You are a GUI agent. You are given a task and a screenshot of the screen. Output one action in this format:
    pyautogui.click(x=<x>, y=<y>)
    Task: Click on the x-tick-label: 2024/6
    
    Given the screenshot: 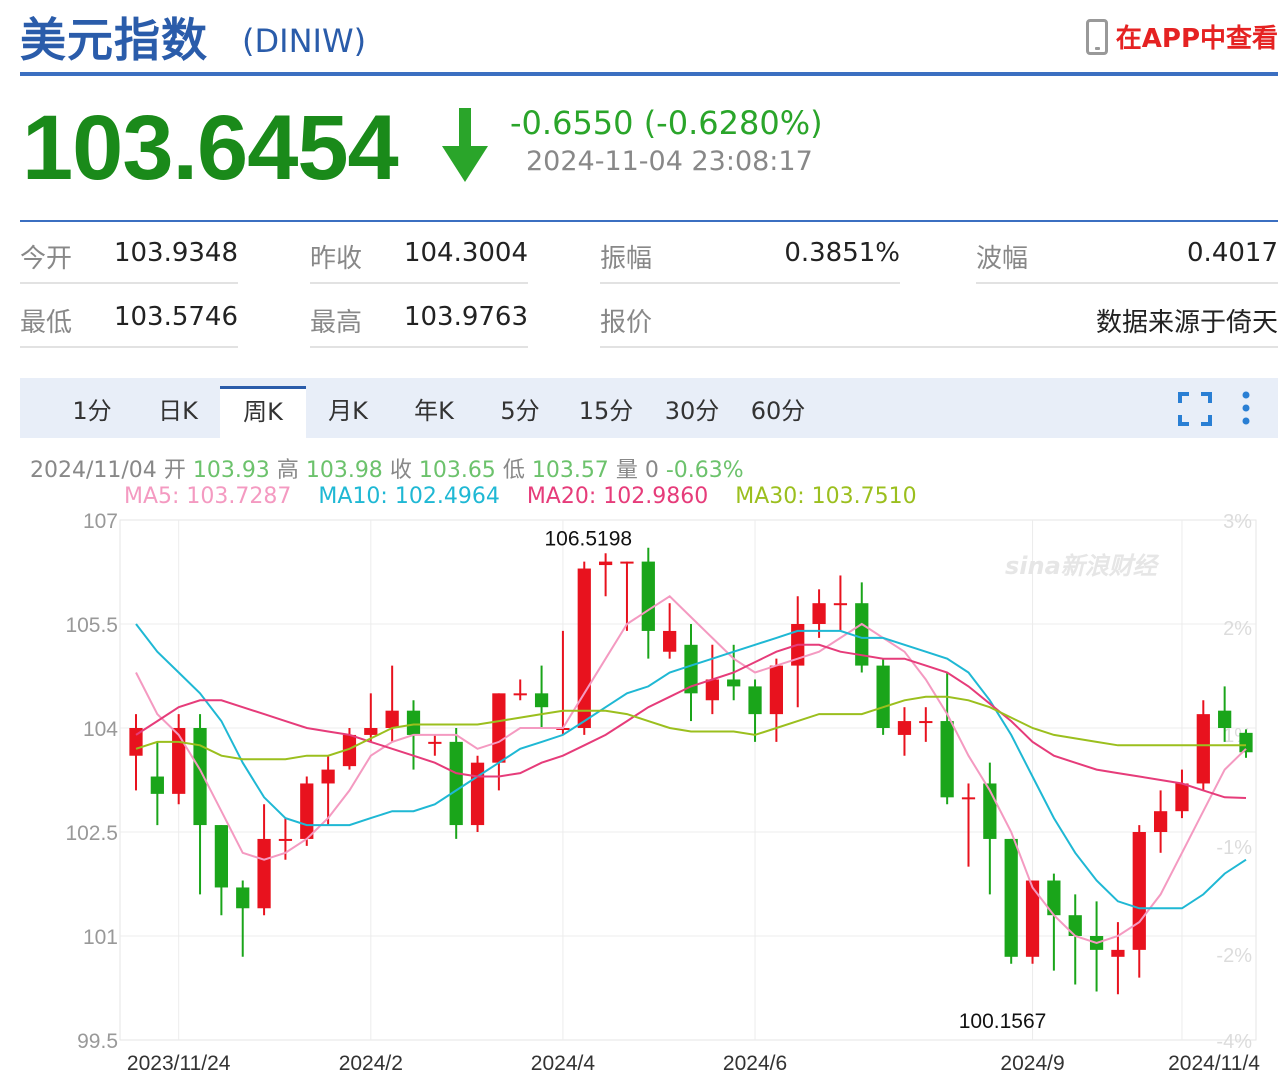 What is the action you would take?
    pyautogui.click(x=755, y=1063)
    